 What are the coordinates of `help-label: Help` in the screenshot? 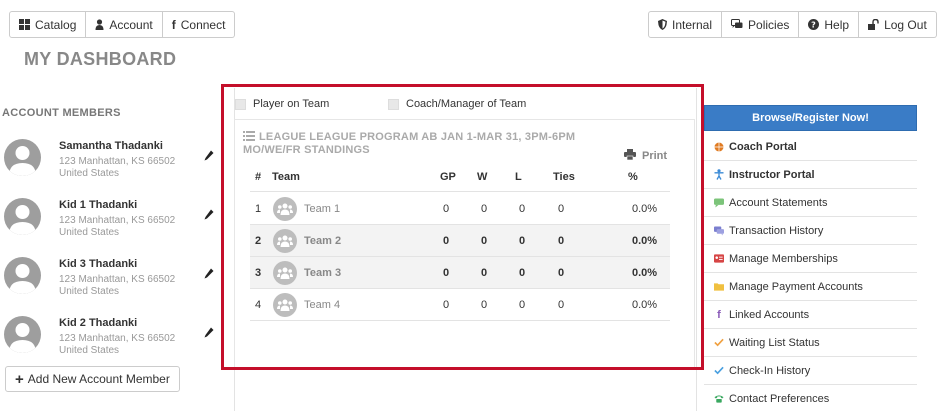 It's located at (837, 24).